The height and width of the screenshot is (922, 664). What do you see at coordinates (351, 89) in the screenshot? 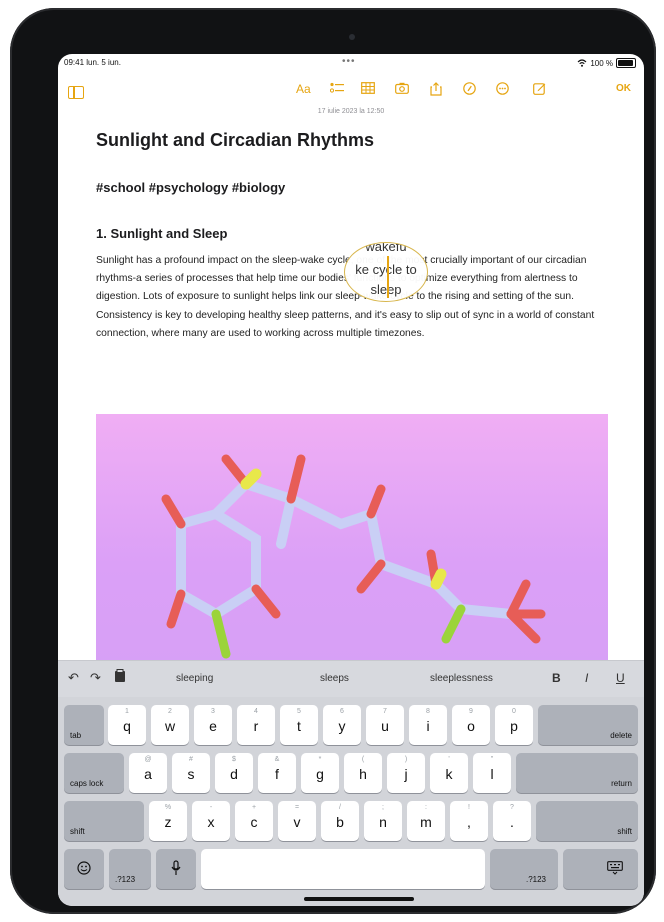
I see `toolbar: Aa OK` at bounding box center [351, 89].